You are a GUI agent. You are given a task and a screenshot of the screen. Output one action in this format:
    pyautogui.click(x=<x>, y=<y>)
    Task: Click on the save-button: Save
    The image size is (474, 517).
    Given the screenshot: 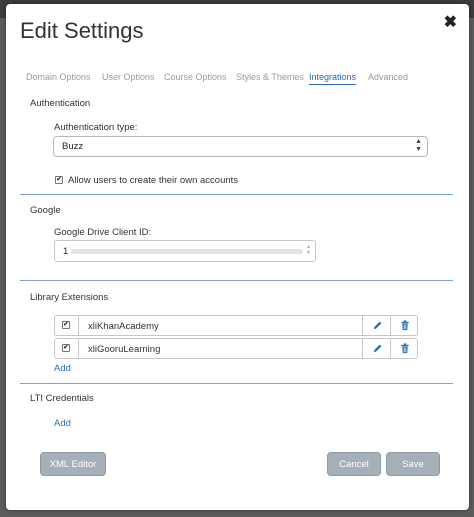 What is the action you would take?
    pyautogui.click(x=413, y=464)
    